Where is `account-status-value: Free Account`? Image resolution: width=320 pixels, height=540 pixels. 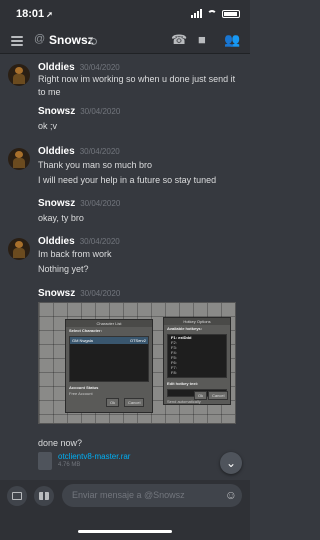 account-status-value: Free Account is located at coordinates (81, 393).